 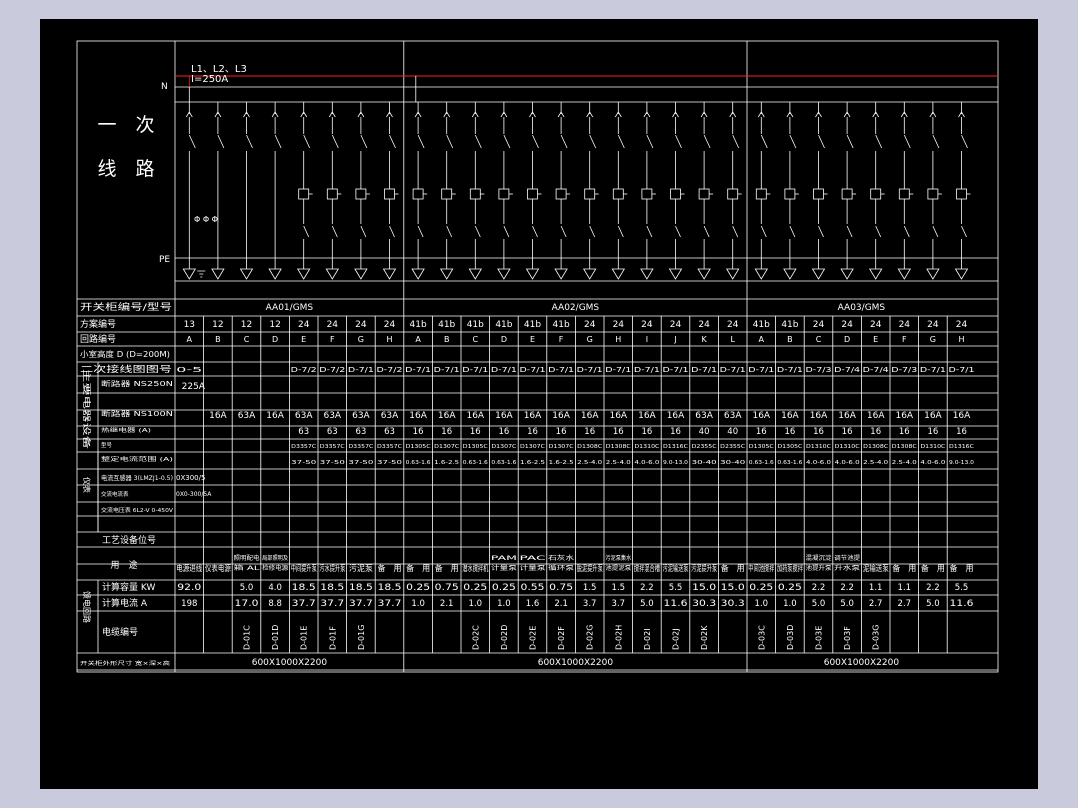 I want to click on row-label-meters: 仪表, so click(x=87, y=485).